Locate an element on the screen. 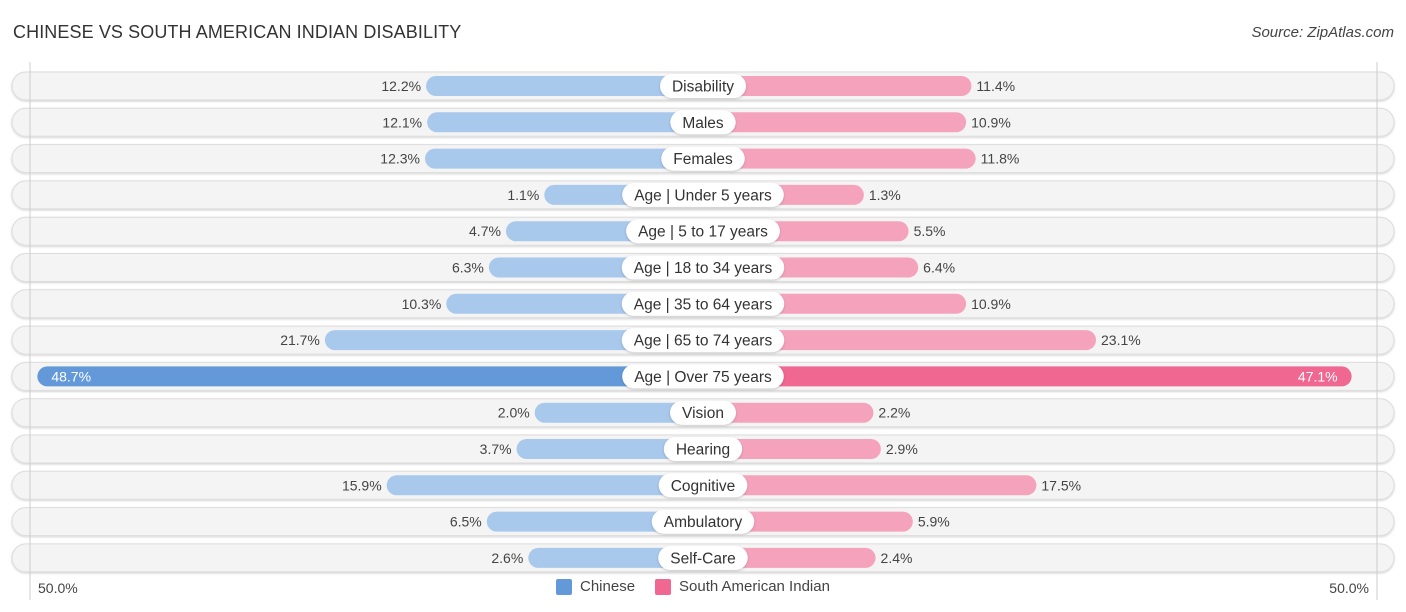  legend: Chinese South American Indian is located at coordinates (703, 588).